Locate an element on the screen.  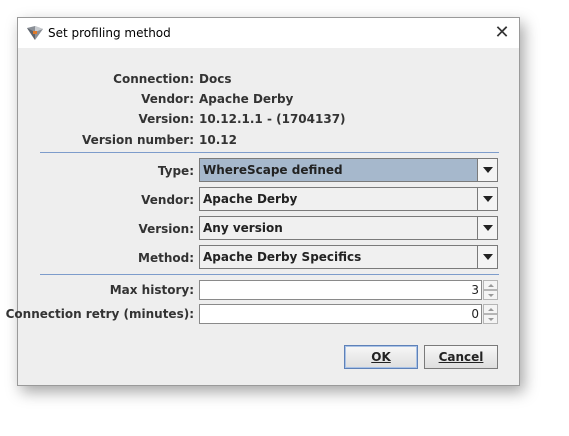
title-bar: Set profiling method ✕ is located at coordinates (268, 33).